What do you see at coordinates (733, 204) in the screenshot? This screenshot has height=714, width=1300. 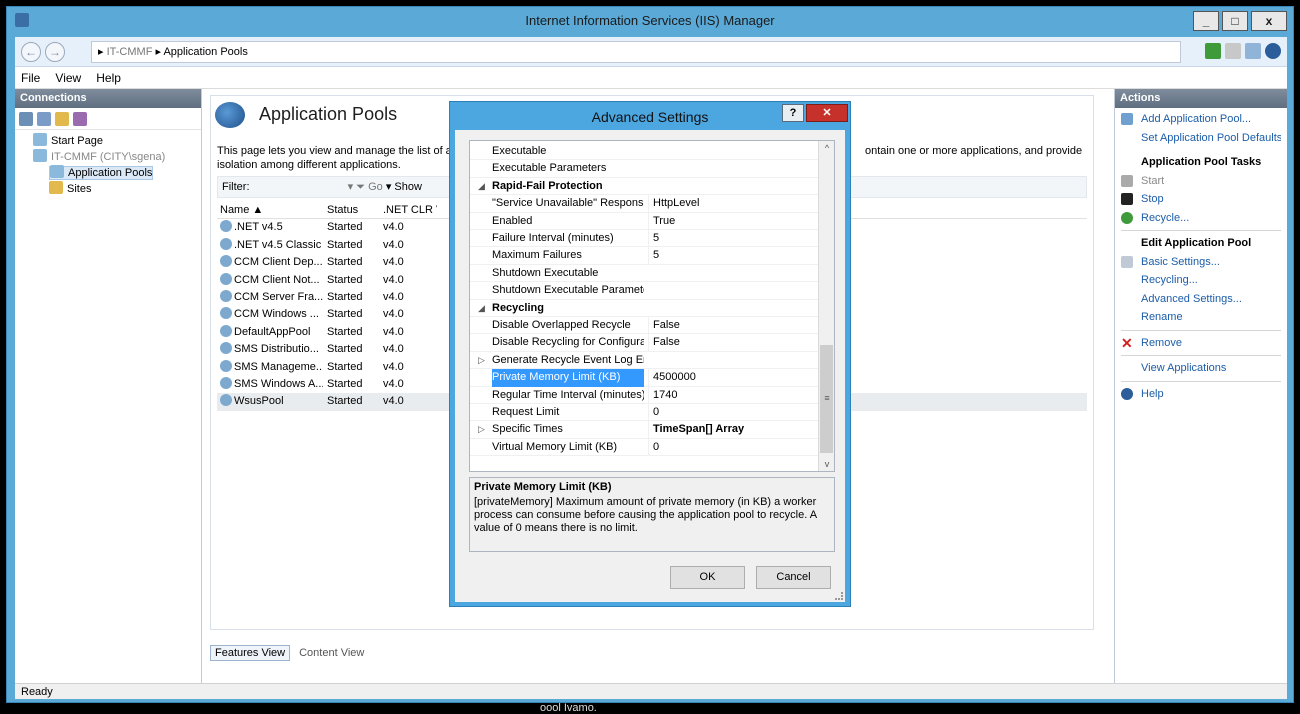 I see `property-value: HttpLevel` at bounding box center [733, 204].